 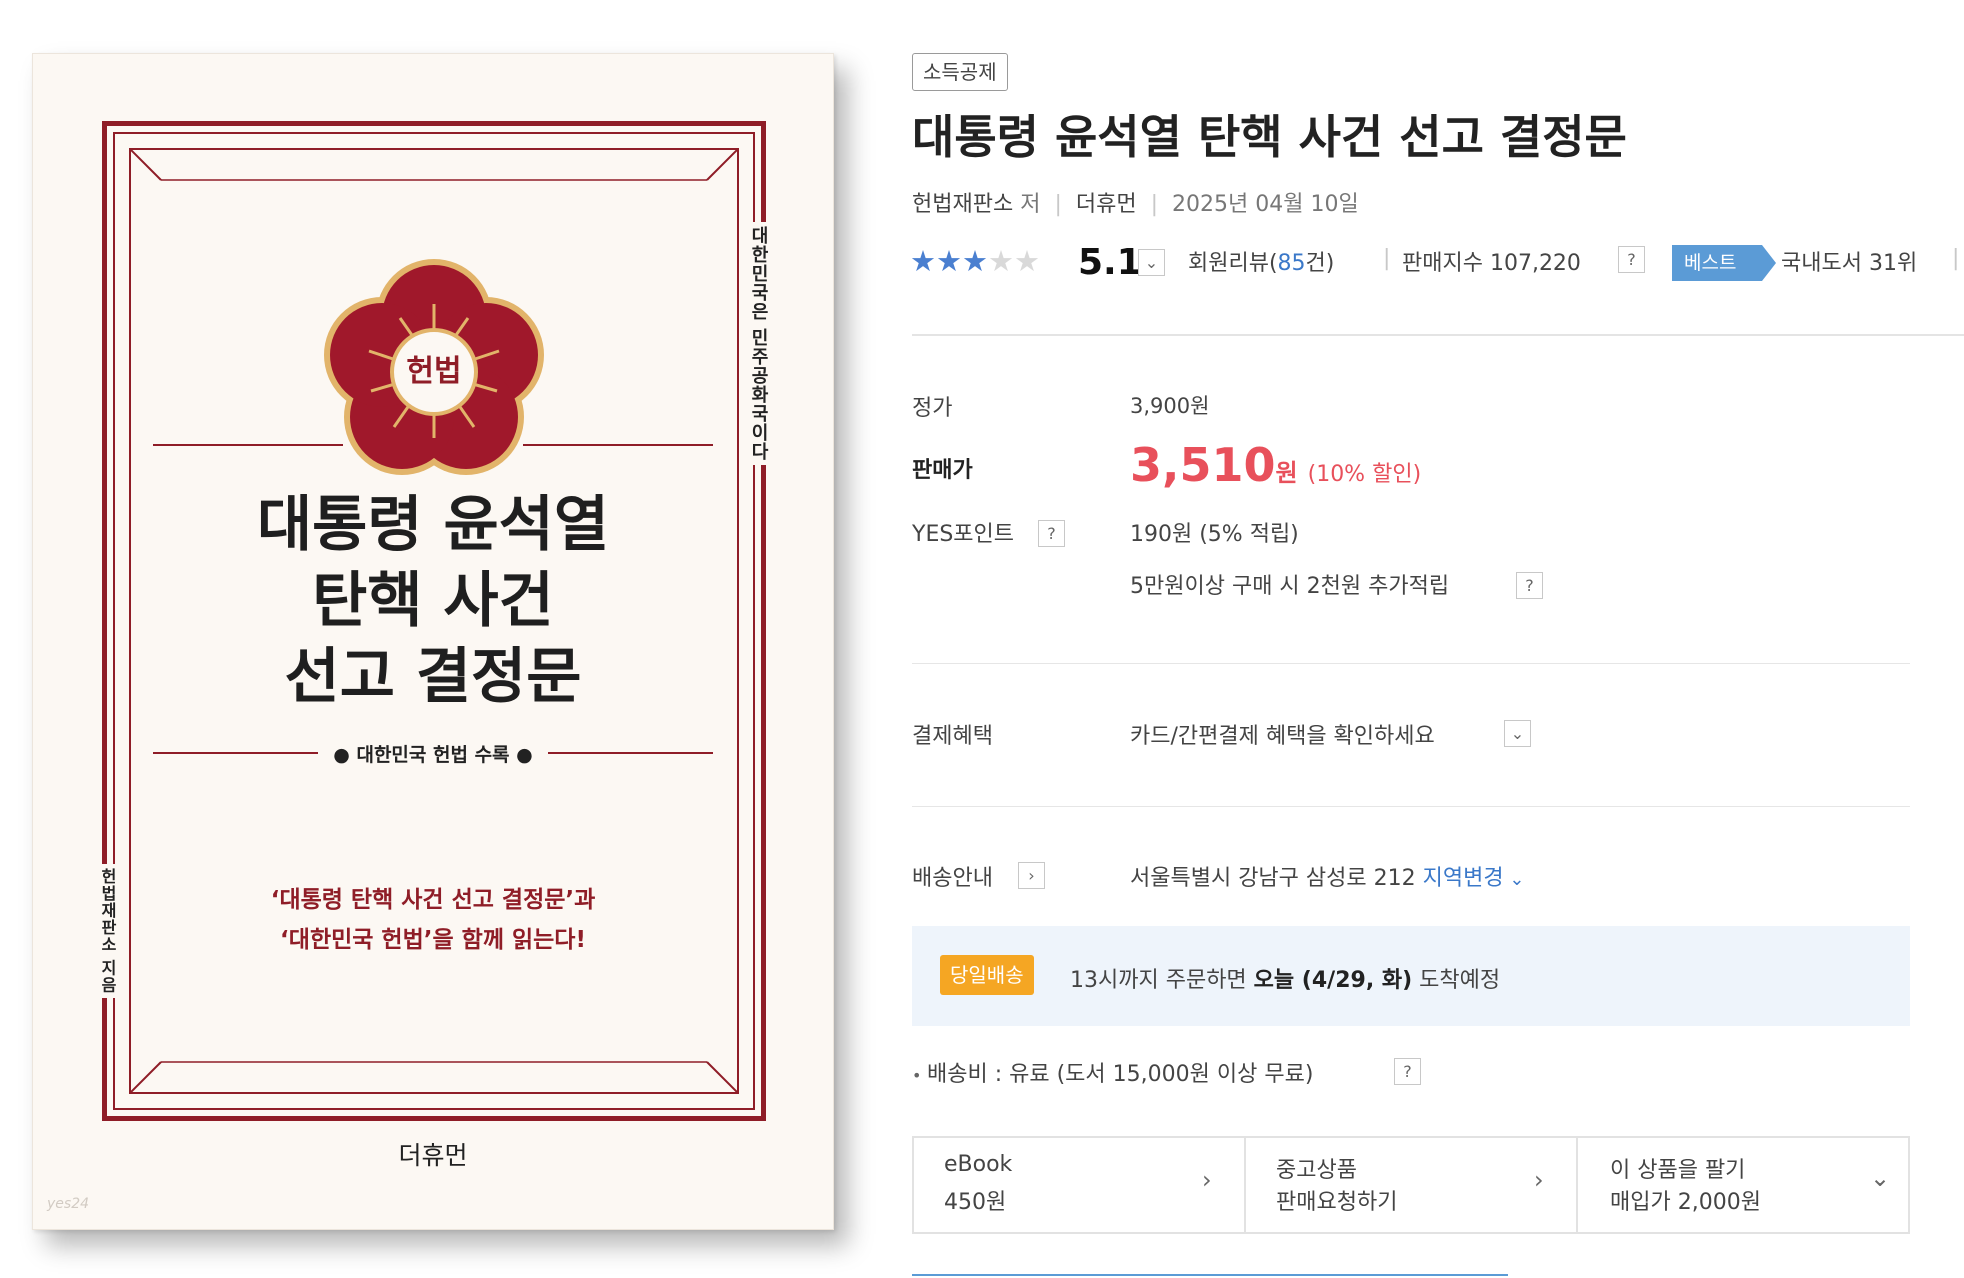 What do you see at coordinates (107, 931) in the screenshot?
I see `cover-vertical-text-left: 헌법재판소 지음` at bounding box center [107, 931].